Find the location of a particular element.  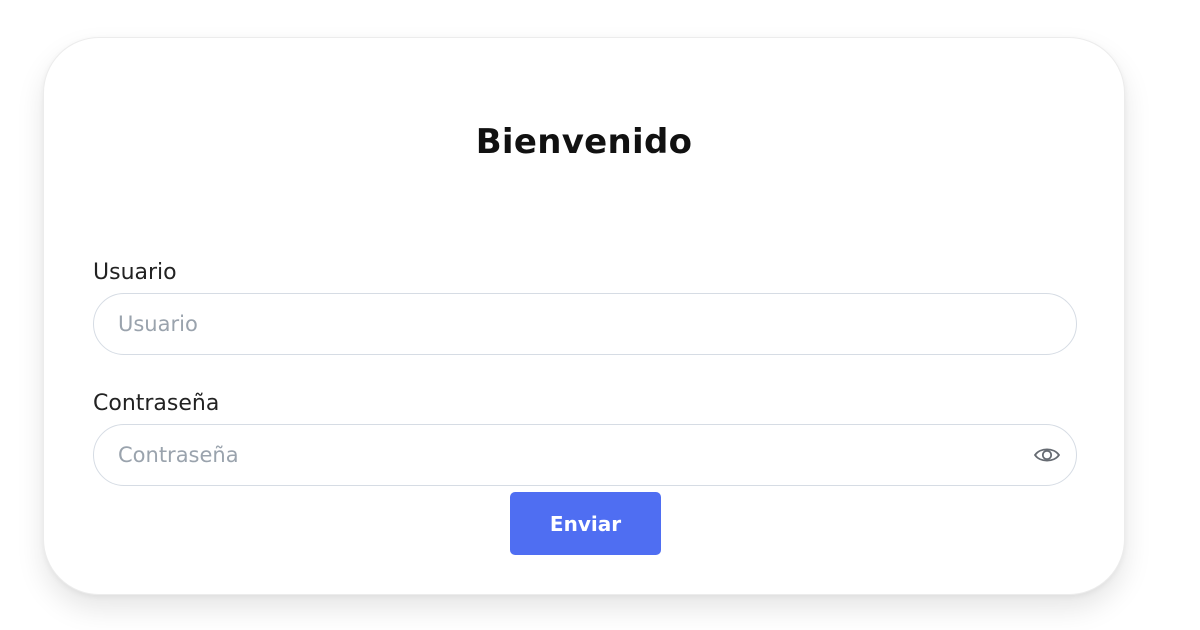

eye-icon is located at coordinates (1047, 455).